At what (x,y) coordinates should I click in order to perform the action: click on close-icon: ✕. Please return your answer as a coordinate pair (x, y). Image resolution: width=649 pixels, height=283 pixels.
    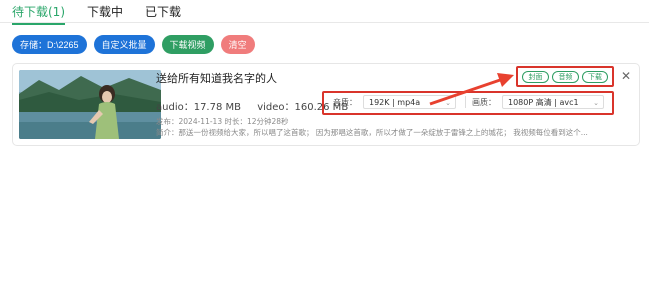
    Looking at the image, I should click on (626, 76).